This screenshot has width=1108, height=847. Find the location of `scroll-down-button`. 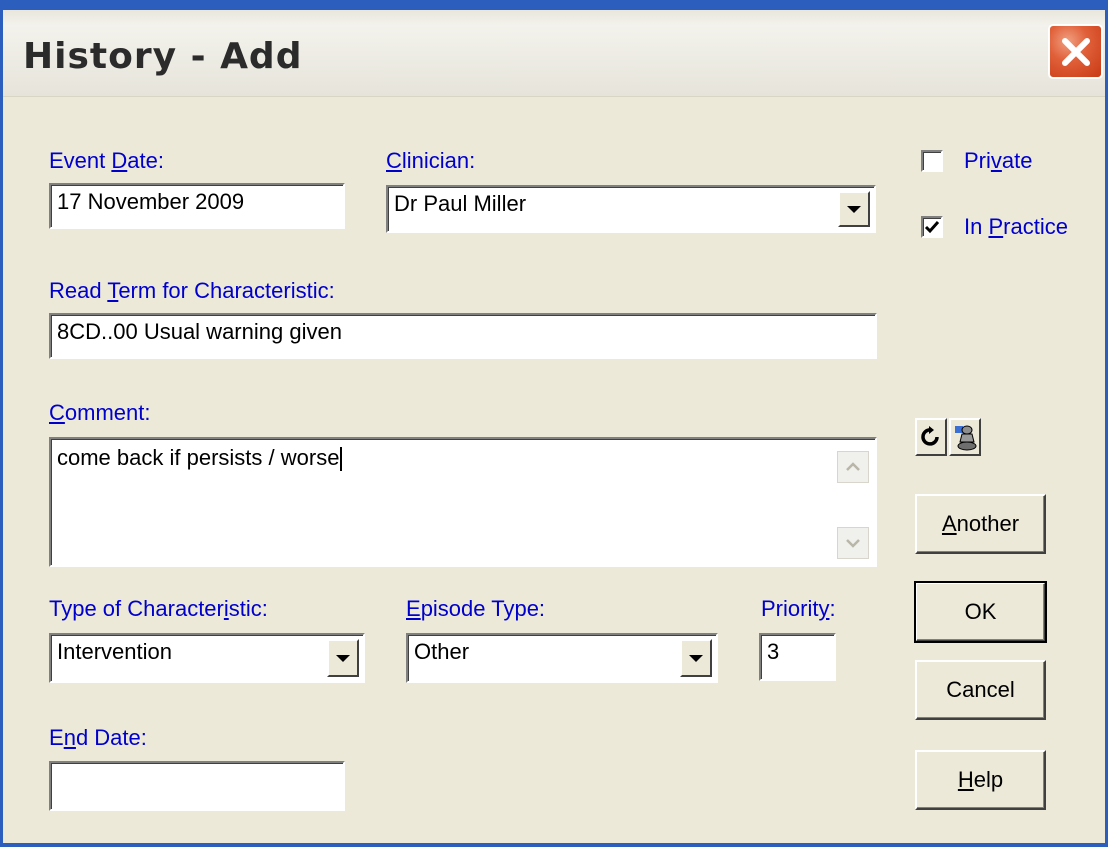

scroll-down-button is located at coordinates (853, 543).